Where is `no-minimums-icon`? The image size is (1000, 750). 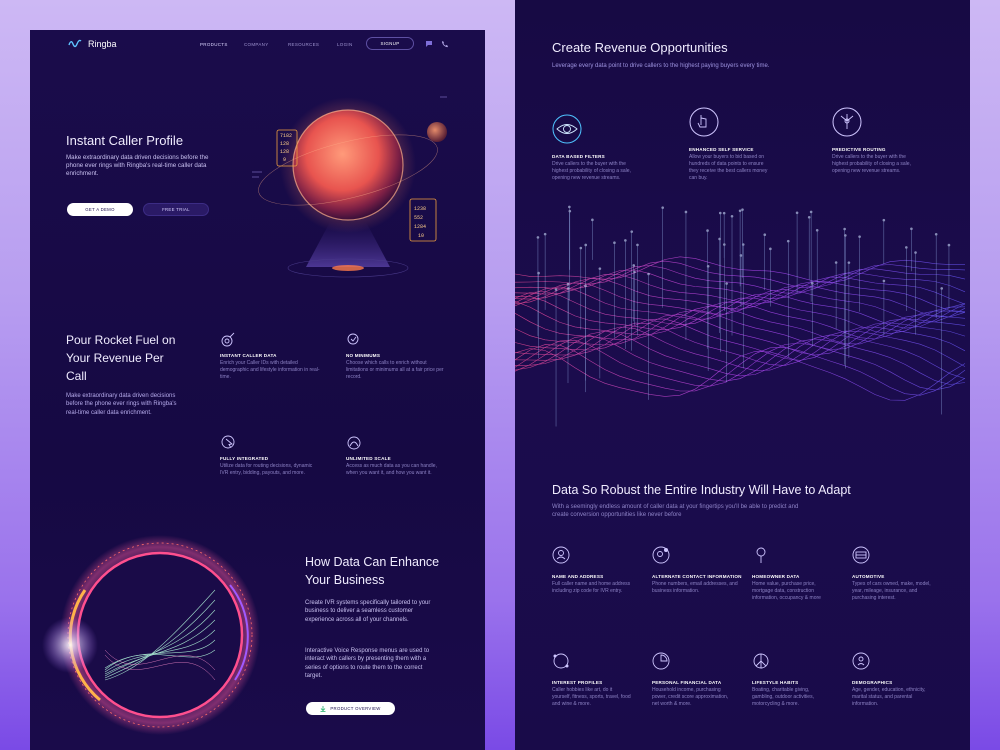 no-minimums-icon is located at coordinates (353, 339).